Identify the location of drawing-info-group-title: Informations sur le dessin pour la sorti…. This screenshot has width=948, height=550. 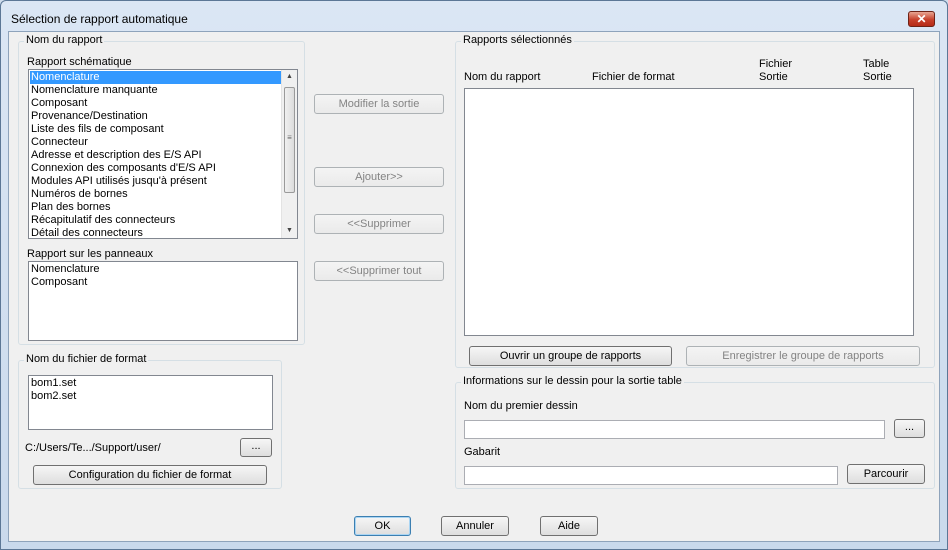
(572, 381).